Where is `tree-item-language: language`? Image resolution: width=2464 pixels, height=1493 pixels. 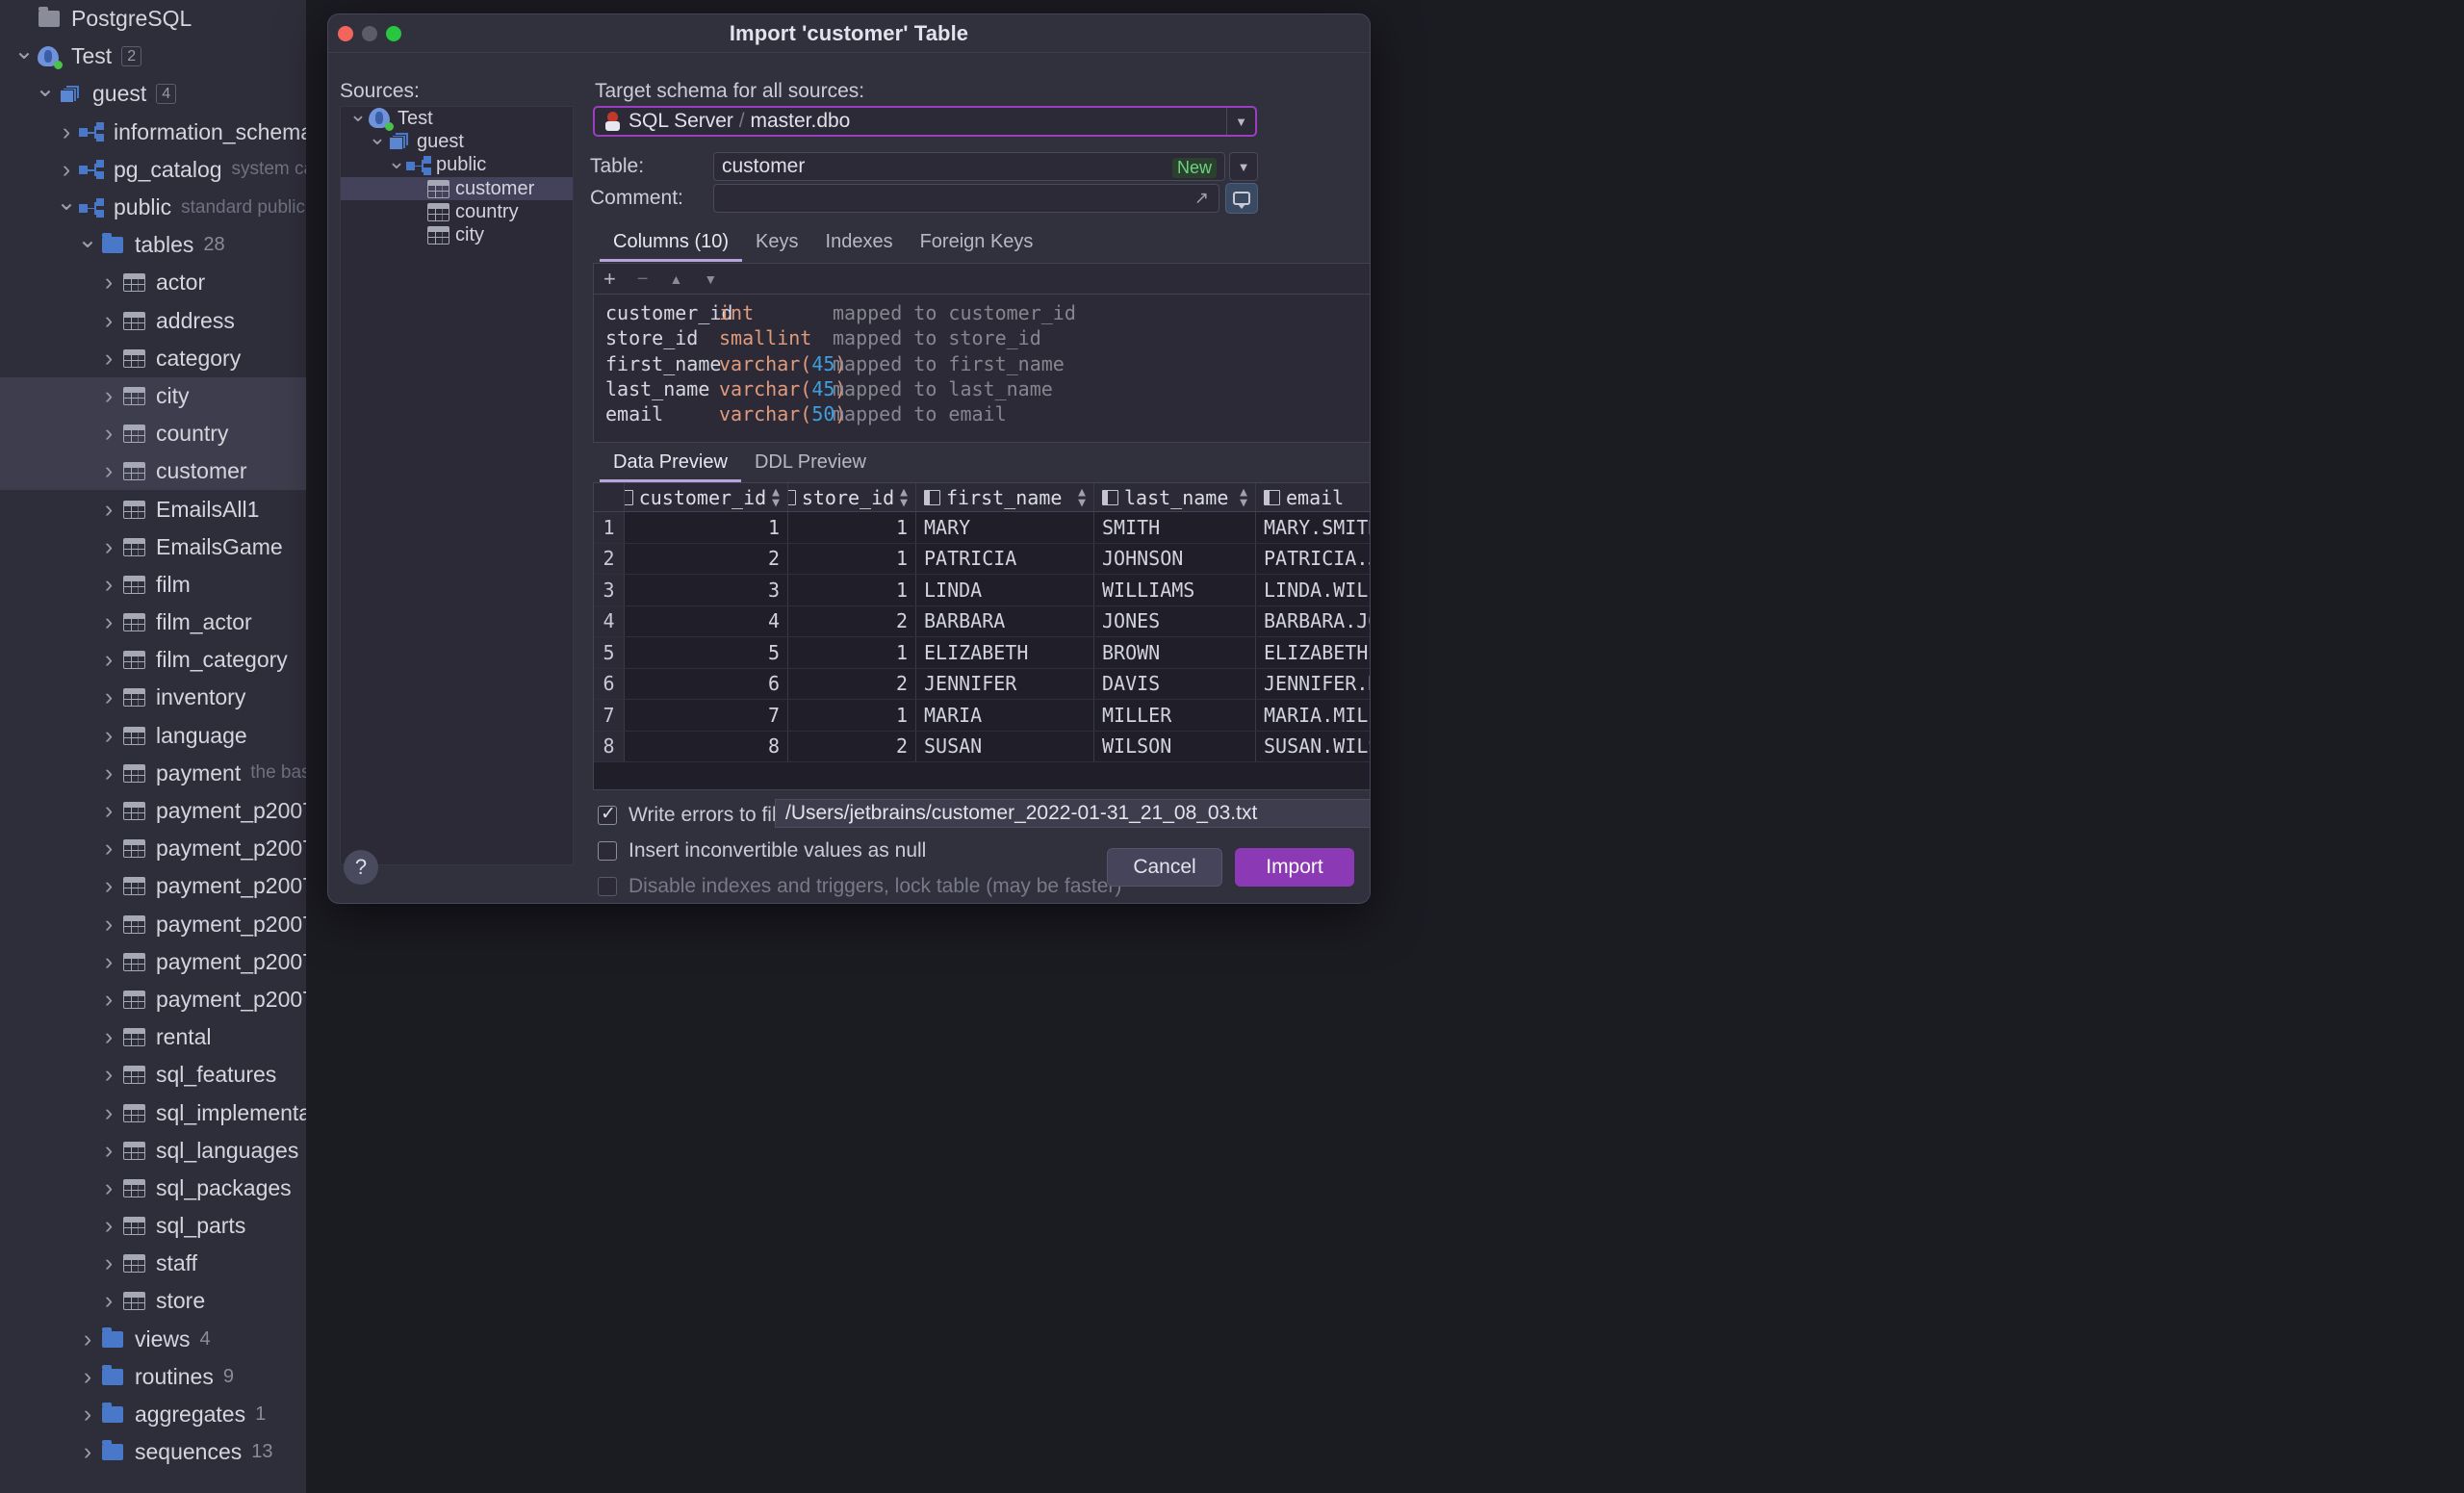 tree-item-language: language is located at coordinates (153, 736).